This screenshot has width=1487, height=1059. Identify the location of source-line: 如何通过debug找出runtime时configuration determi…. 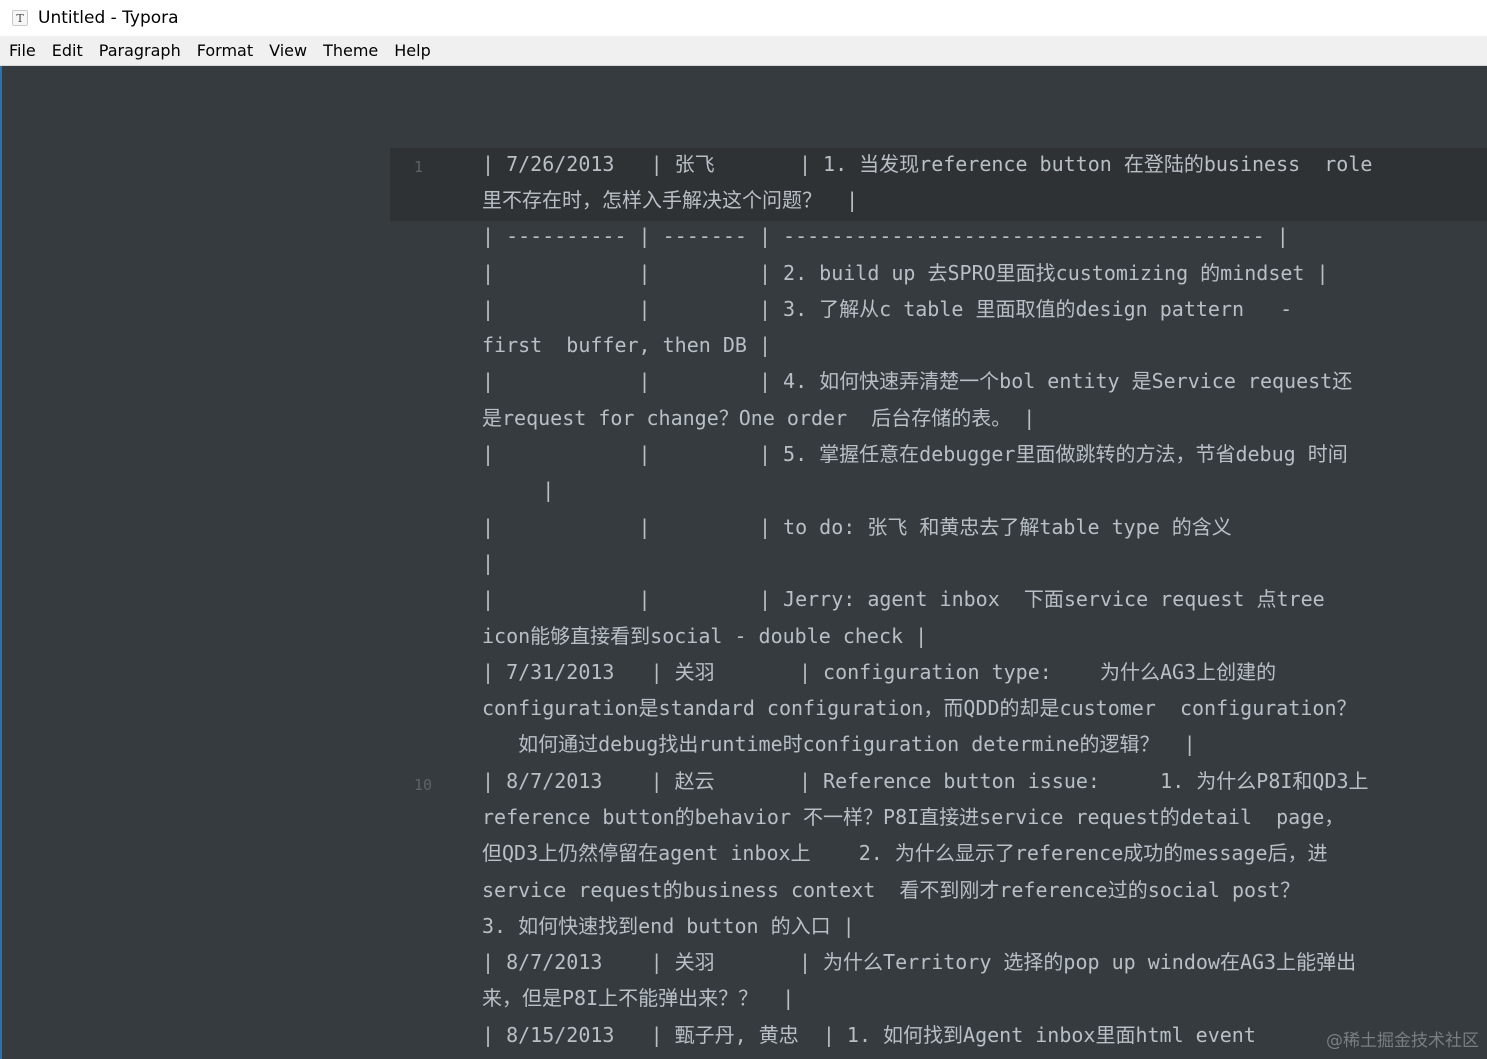
(839, 744).